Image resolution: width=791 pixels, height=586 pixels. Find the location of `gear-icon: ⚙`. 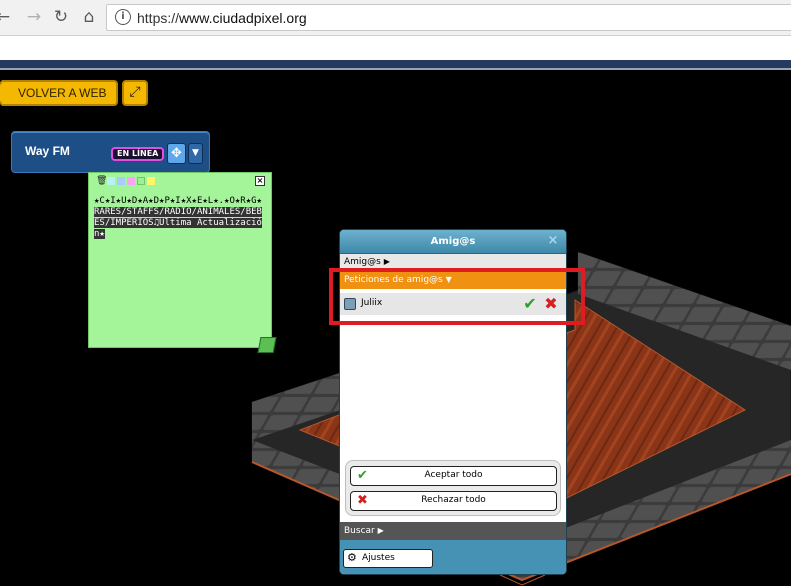

gear-icon: ⚙ is located at coordinates (352, 557).